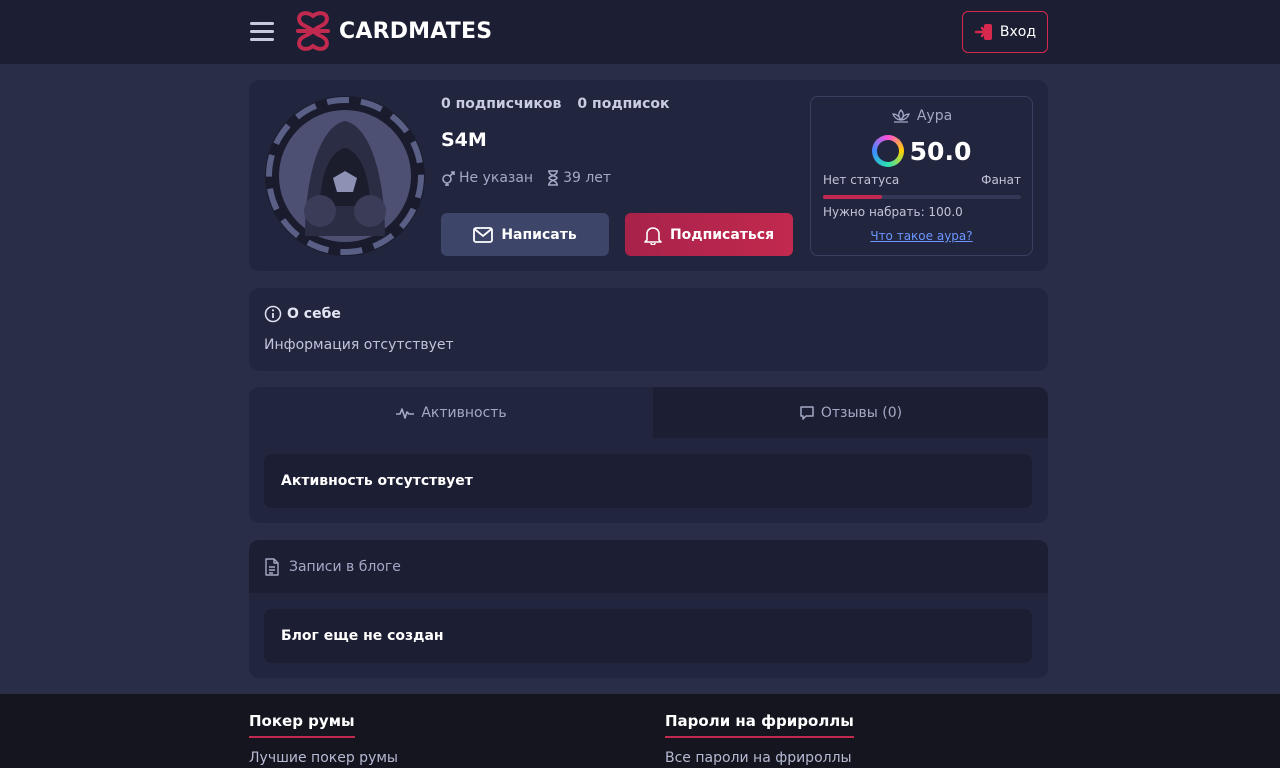  I want to click on following-count: 0 подписок, so click(623, 104).